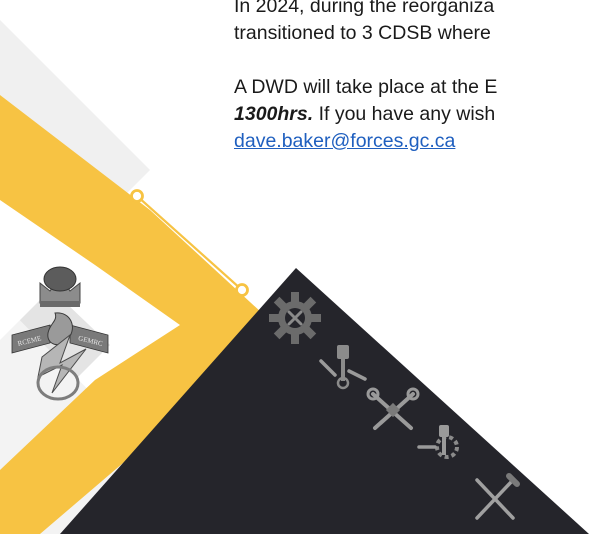 This screenshot has height=534, width=589. I want to click on connector-node-top, so click(137, 196).